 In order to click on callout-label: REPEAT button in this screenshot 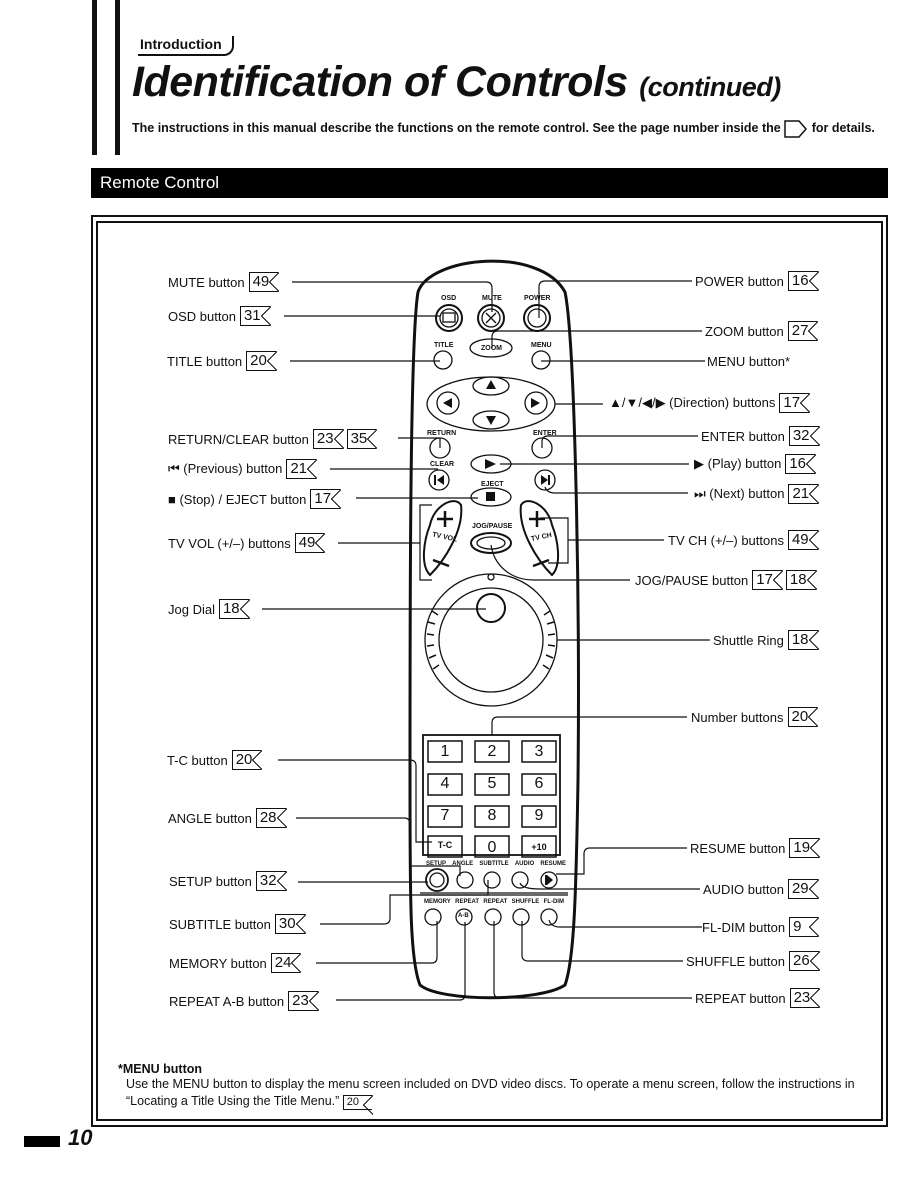, I will do `click(740, 998)`.